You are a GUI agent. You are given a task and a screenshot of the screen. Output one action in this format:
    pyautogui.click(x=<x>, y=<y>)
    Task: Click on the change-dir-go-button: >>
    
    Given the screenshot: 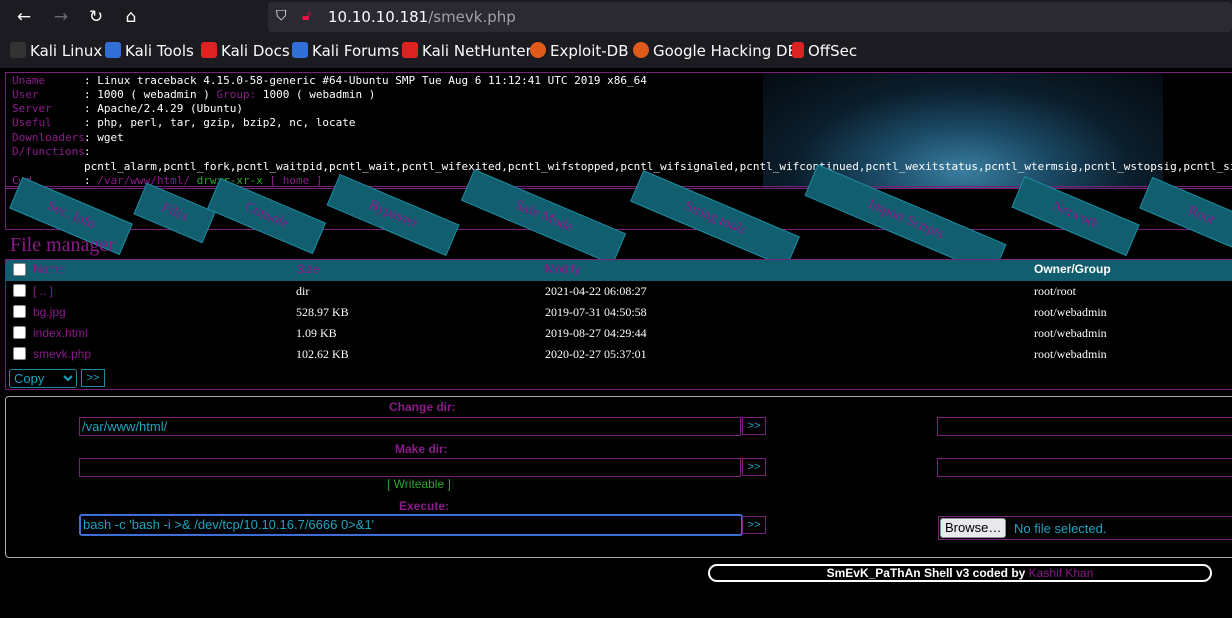 What is the action you would take?
    pyautogui.click(x=754, y=426)
    